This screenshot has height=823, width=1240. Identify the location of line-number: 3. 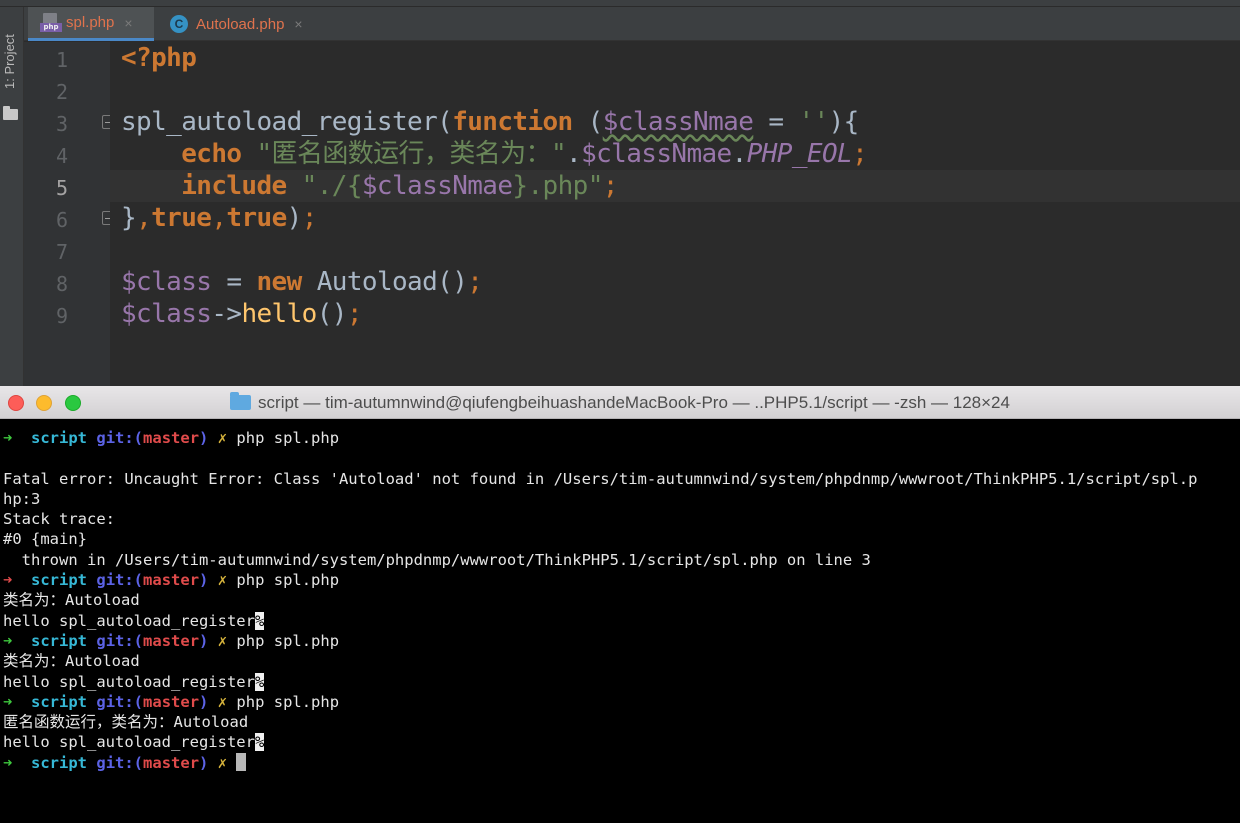
(61, 124).